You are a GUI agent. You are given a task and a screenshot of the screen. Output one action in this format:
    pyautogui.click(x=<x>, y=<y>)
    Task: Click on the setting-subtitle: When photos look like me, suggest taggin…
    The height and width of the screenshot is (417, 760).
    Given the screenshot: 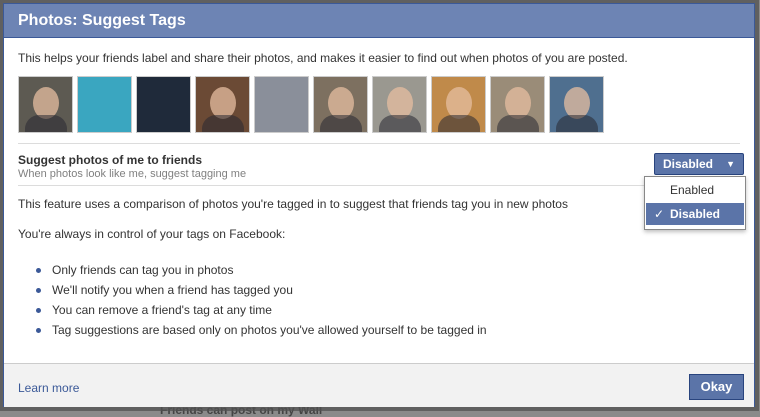 What is the action you would take?
    pyautogui.click(x=132, y=174)
    